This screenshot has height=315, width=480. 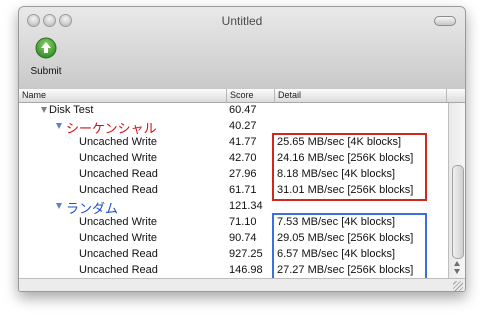 What do you see at coordinates (71, 110) in the screenshot?
I see `row-name: Disk Test` at bounding box center [71, 110].